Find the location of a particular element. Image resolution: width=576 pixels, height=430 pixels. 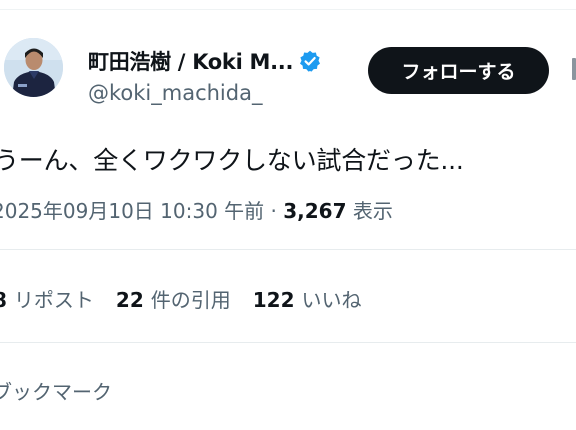

divider-stats-top is located at coordinates (288, 249).